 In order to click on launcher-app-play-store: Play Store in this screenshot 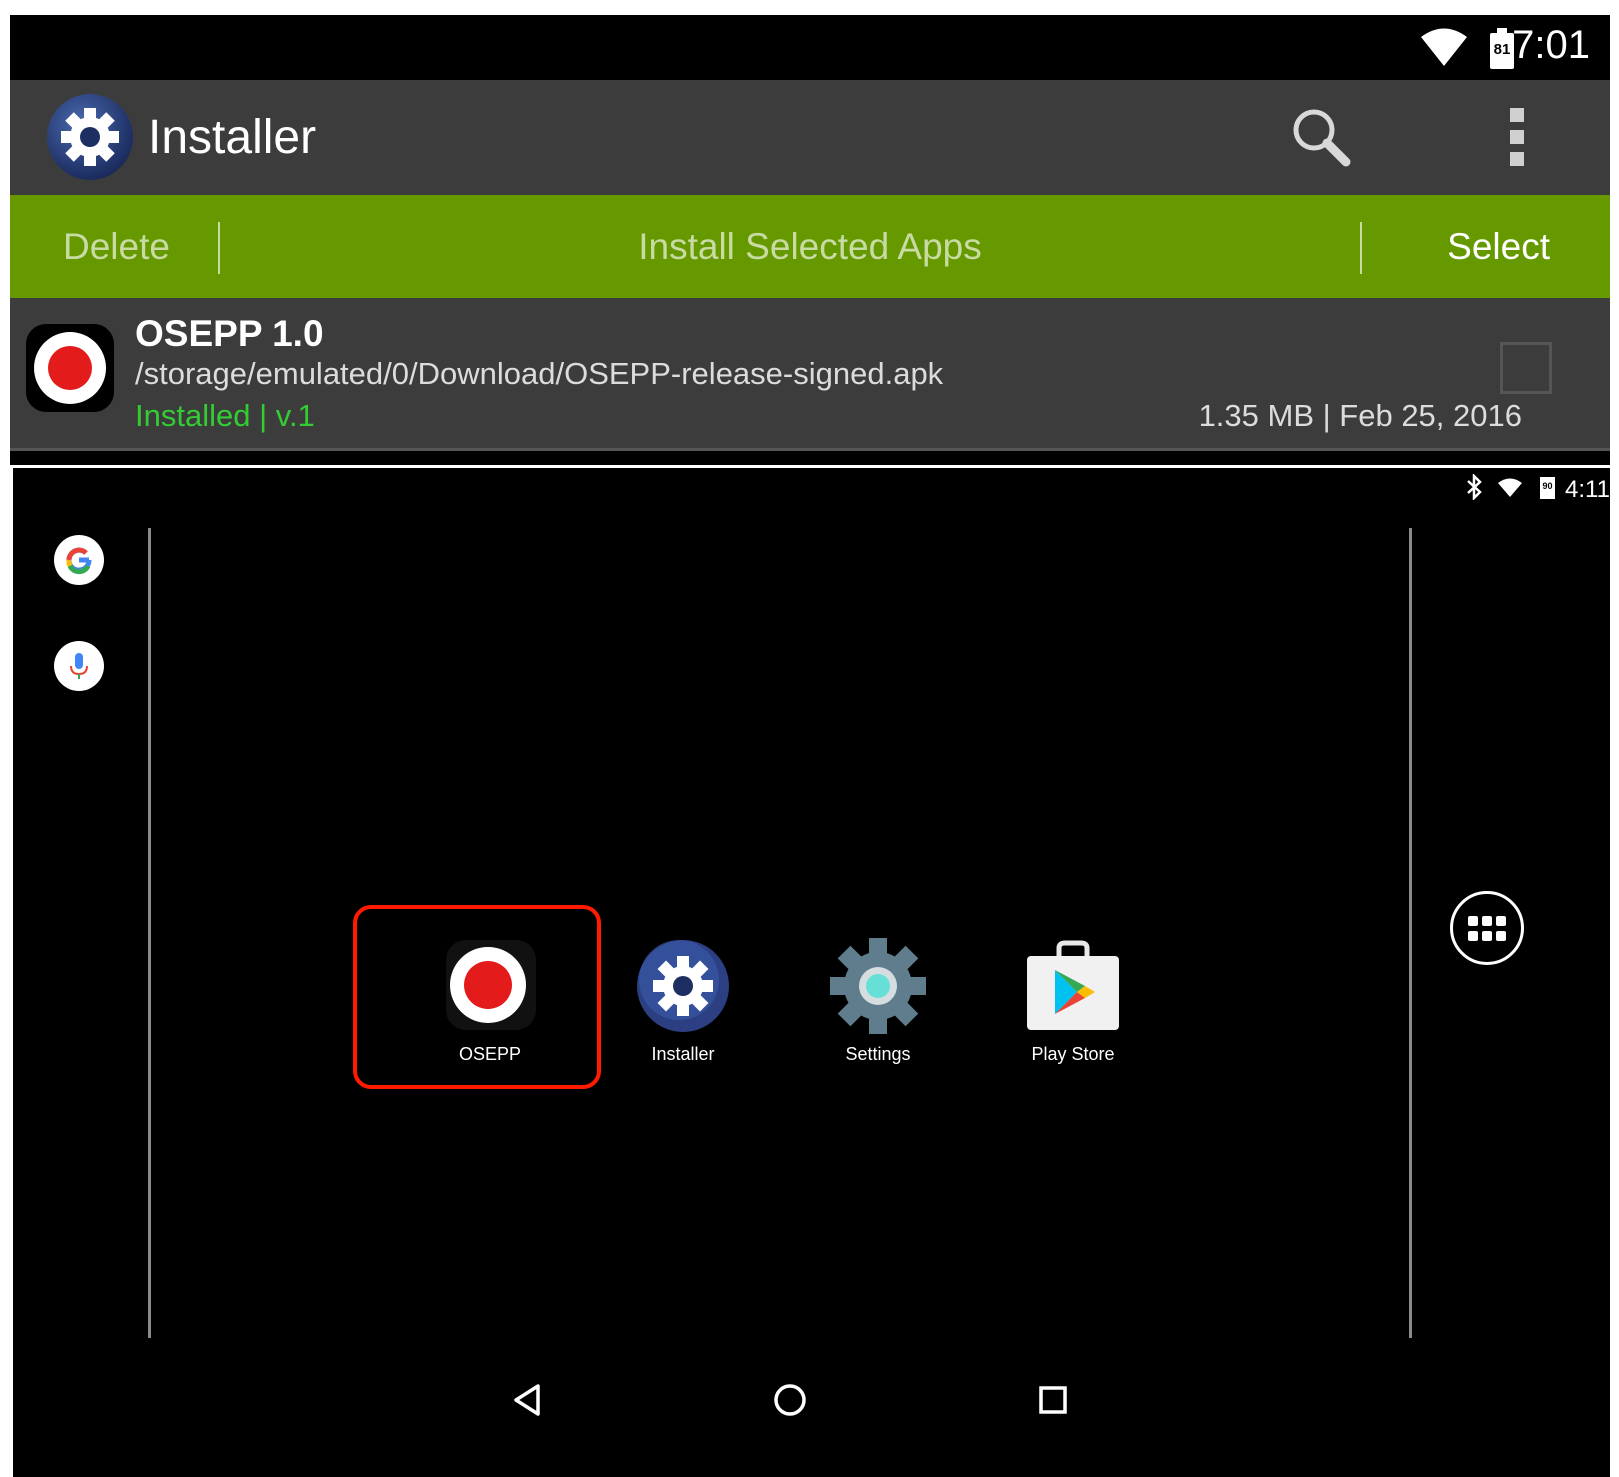, I will do `click(1073, 1001)`.